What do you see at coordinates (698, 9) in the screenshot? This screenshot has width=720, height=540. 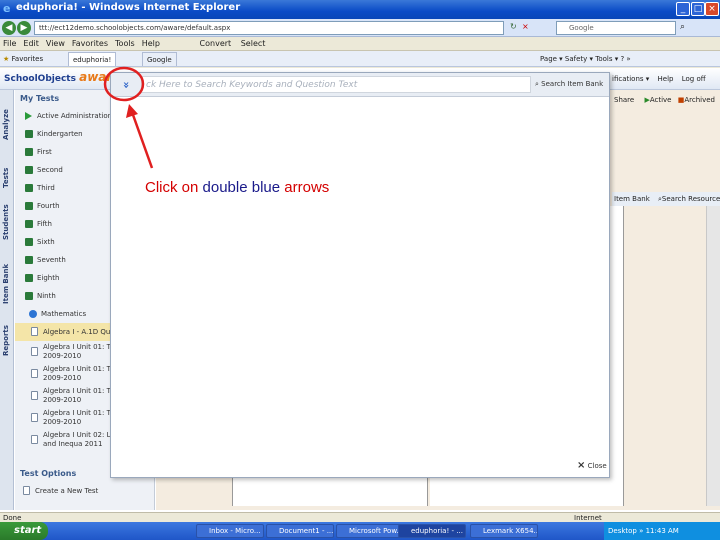 I see `maximize-button: □` at bounding box center [698, 9].